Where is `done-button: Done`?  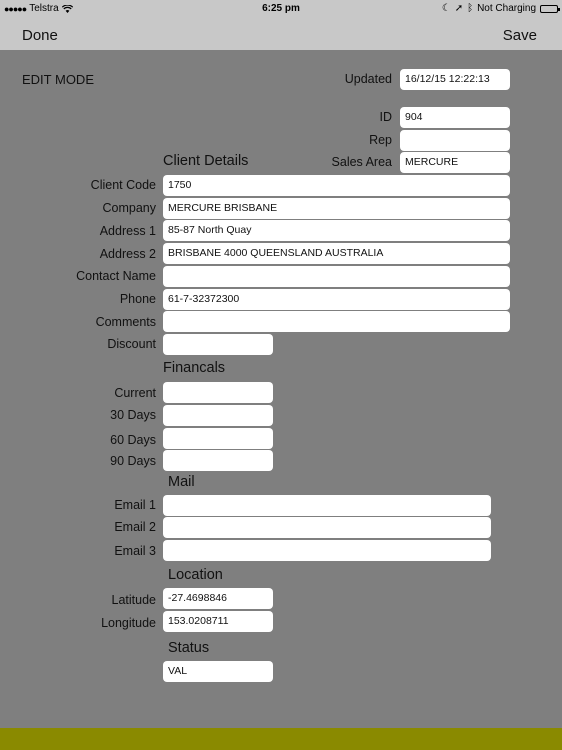
done-button: Done is located at coordinates (40, 35).